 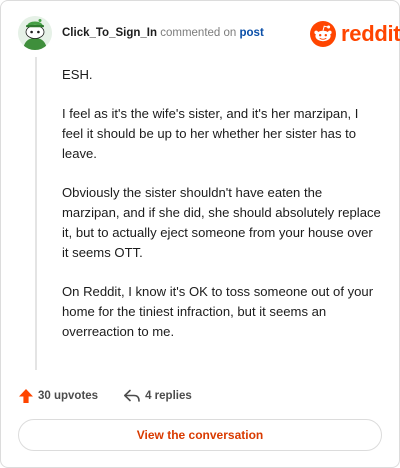 I want to click on reddit-wordmark: reddit, so click(x=370, y=33).